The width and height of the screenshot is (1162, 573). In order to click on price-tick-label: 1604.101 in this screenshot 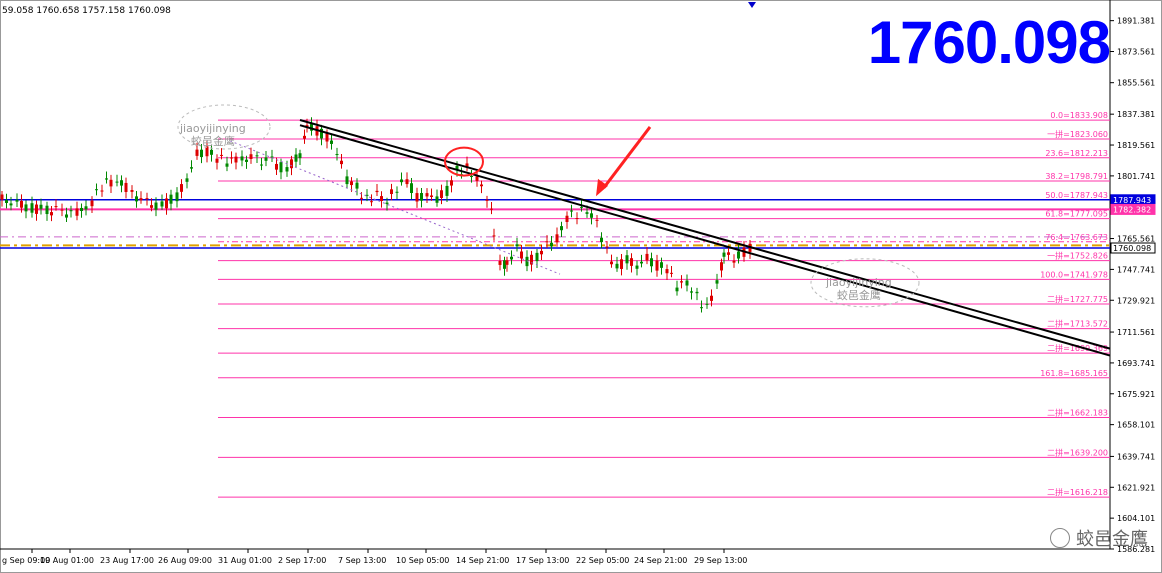, I will do `click(1136, 518)`.